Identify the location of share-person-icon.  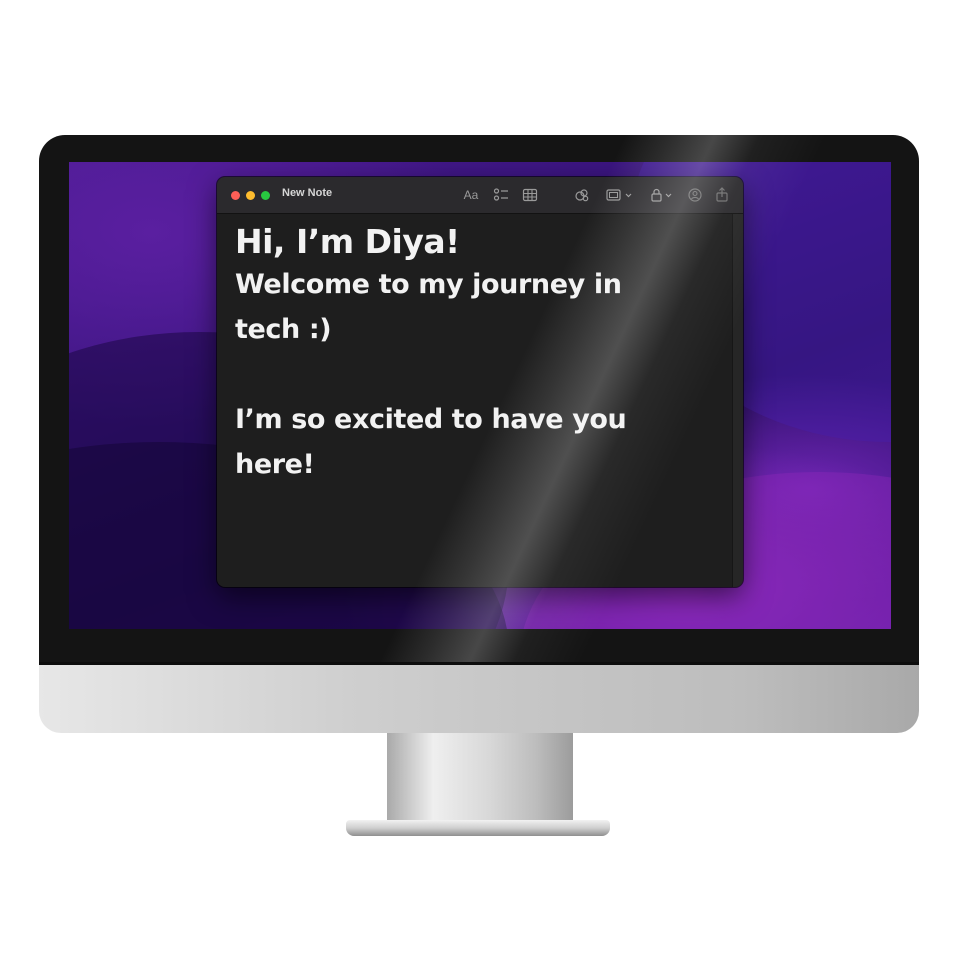
(695, 195).